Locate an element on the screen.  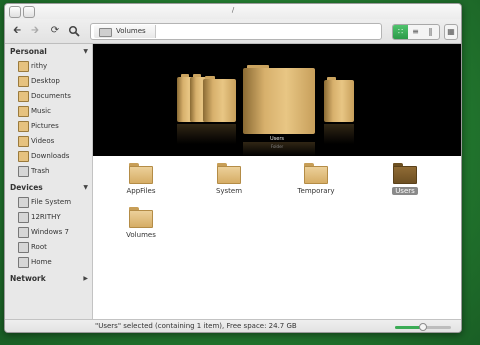
coverflow-subcaption: Folder is located at coordinates (277, 146).